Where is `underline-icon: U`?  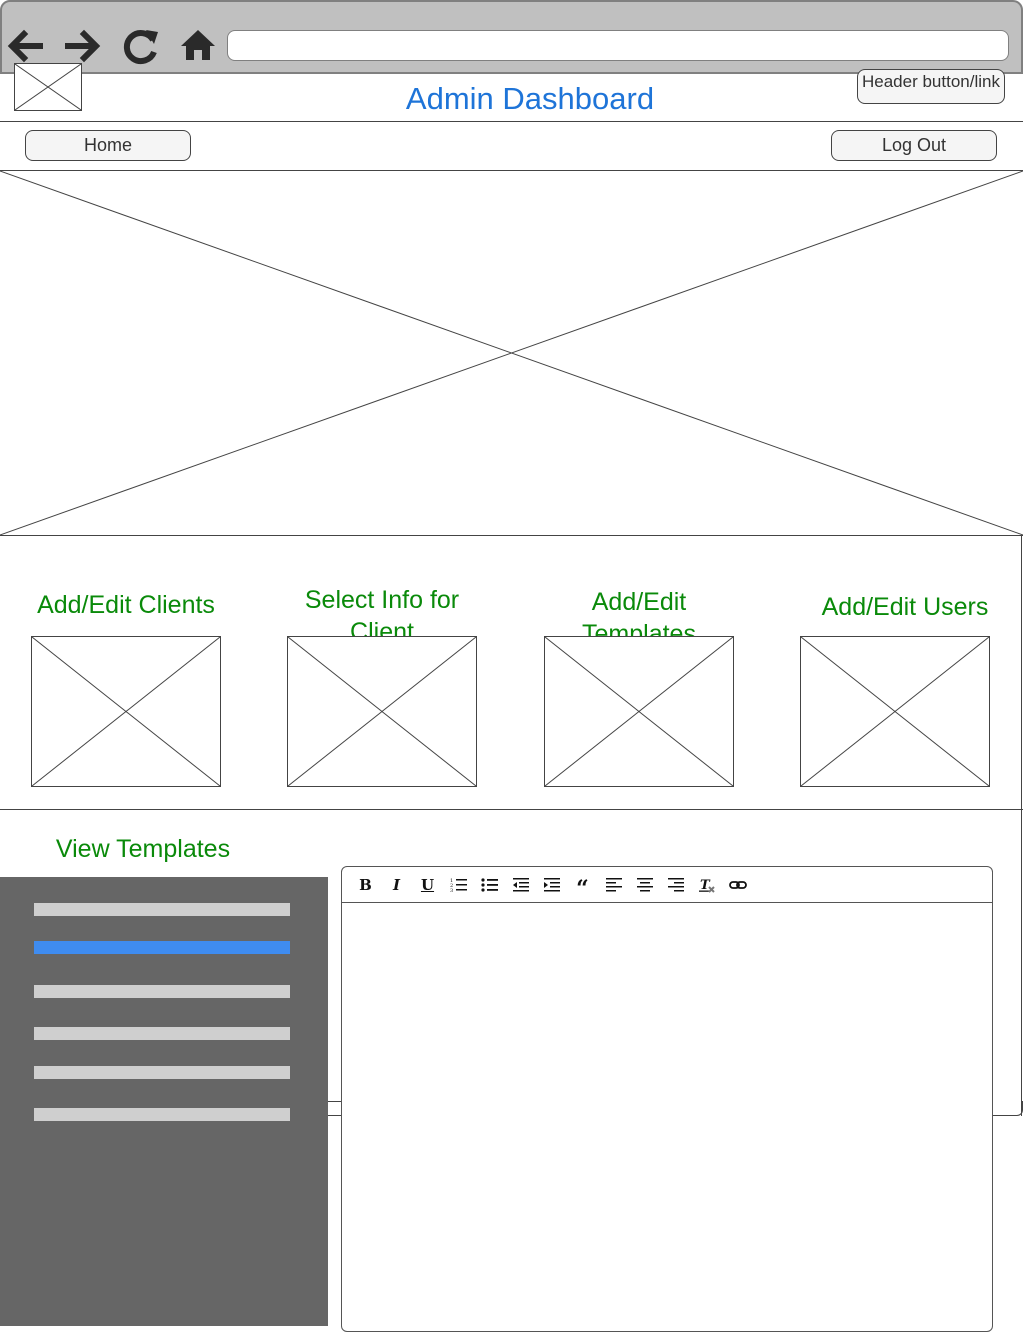
underline-icon: U is located at coordinates (427, 885).